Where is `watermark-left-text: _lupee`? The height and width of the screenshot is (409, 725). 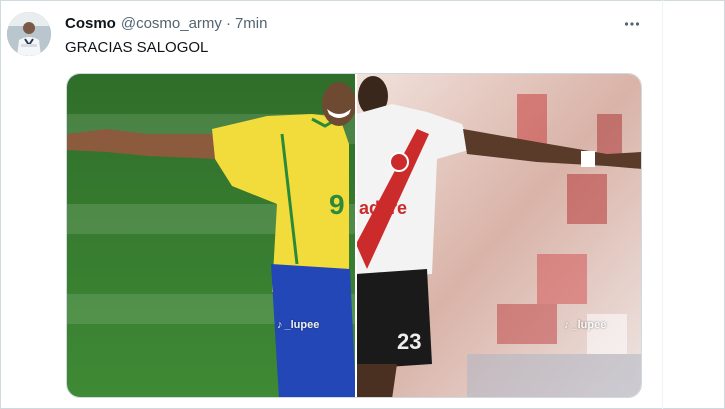 watermark-left-text: _lupee is located at coordinates (302, 325).